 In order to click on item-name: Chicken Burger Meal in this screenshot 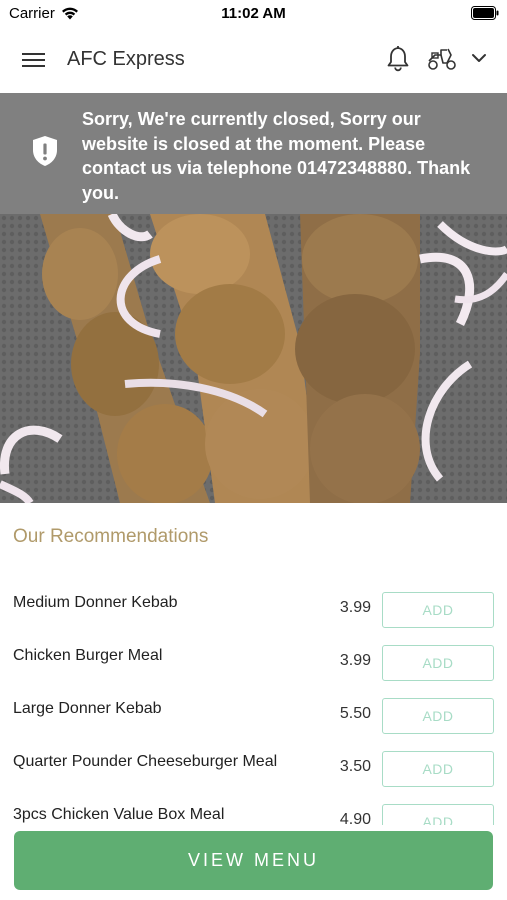, I will do `click(88, 655)`.